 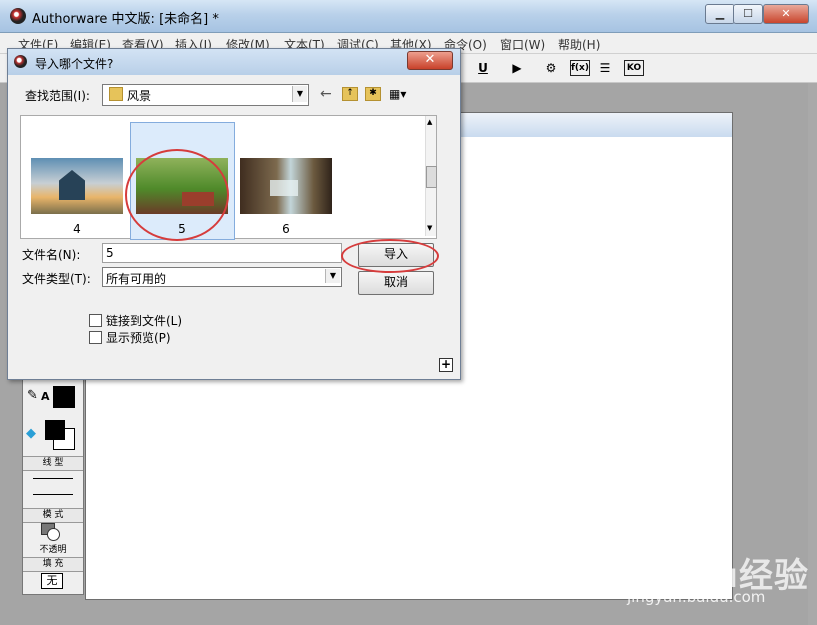 What do you see at coordinates (579, 44) in the screenshot?
I see `menu-help: 帮助(H)` at bounding box center [579, 44].